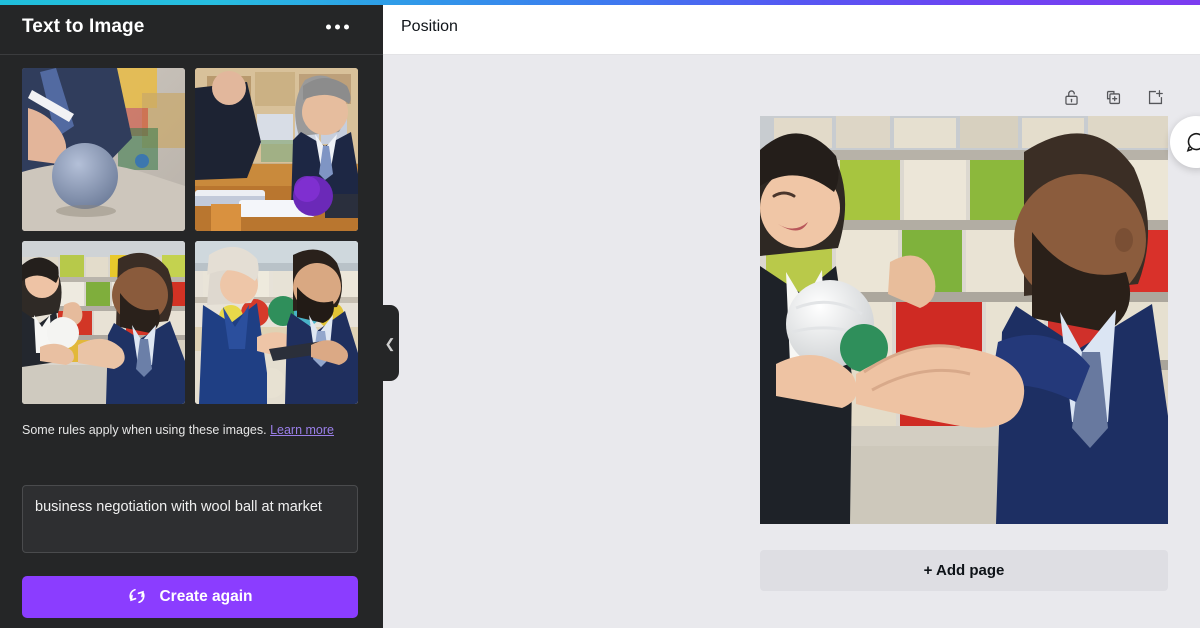  What do you see at coordinates (83, 26) in the screenshot?
I see `panel-title: Text to Image` at bounding box center [83, 26].